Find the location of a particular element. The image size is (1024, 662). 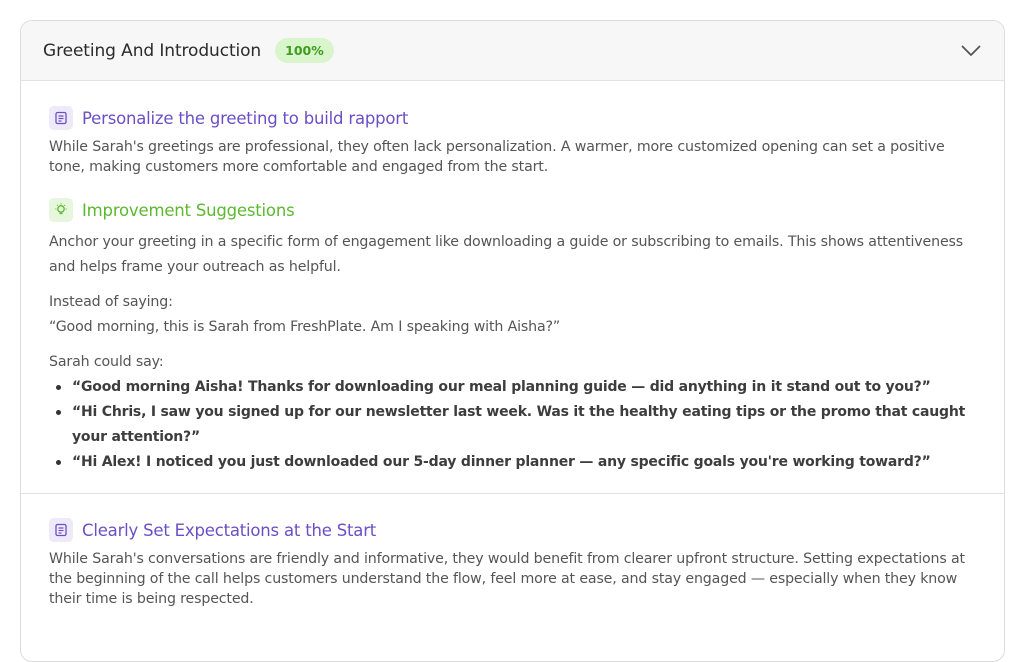

lightbulb-icon is located at coordinates (61, 210).